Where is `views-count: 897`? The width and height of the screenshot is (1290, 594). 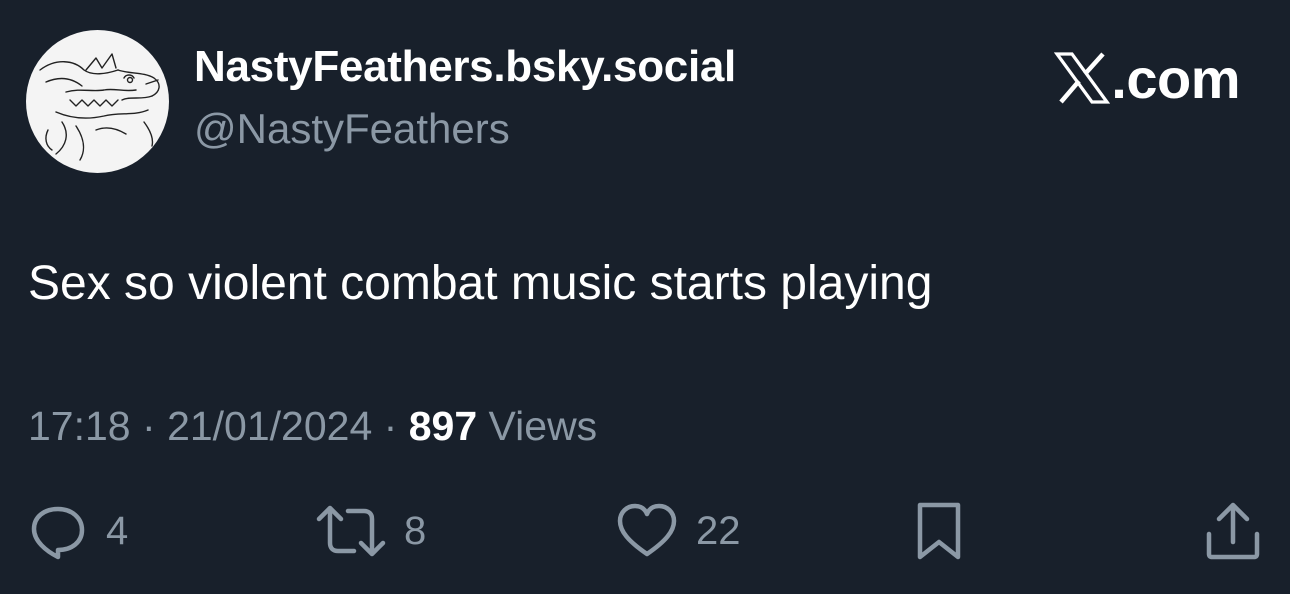 views-count: 897 is located at coordinates (443, 426).